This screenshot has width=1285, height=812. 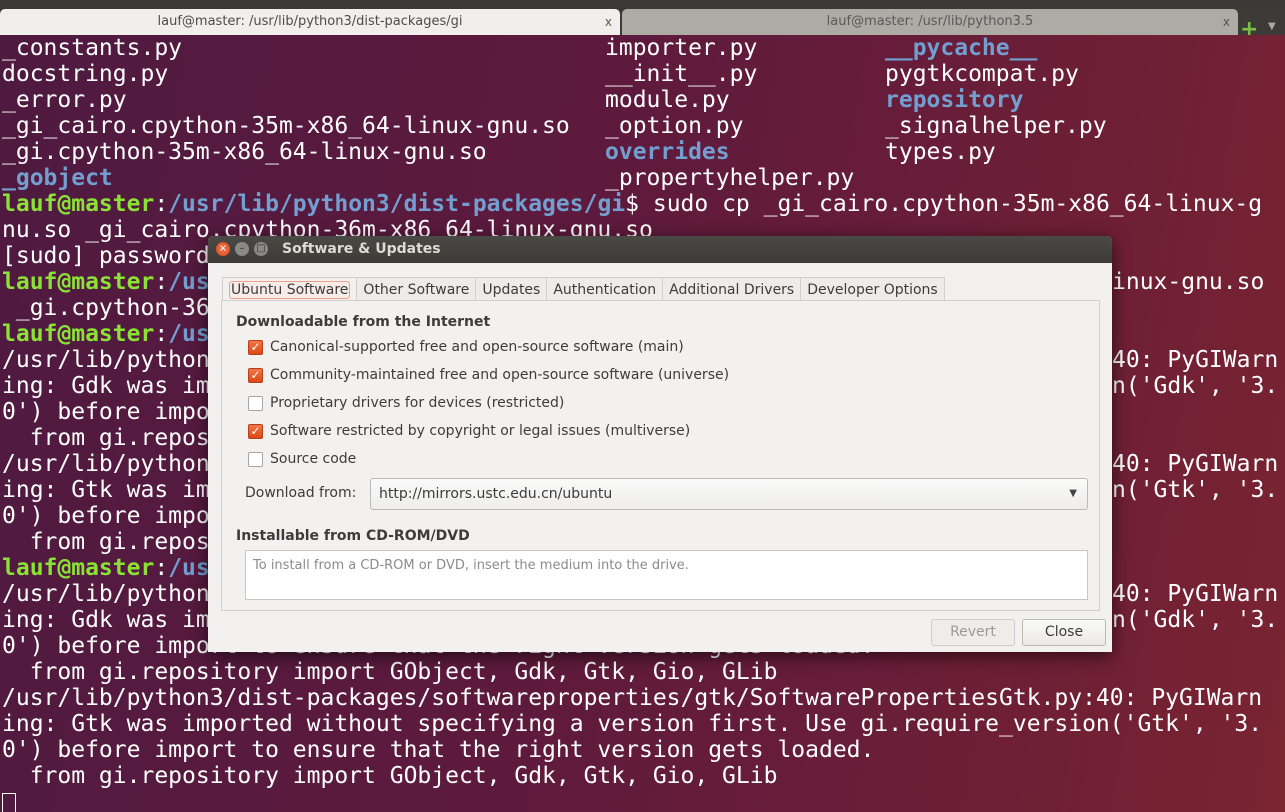 I want to click on terminal-cursor, so click(x=9, y=802).